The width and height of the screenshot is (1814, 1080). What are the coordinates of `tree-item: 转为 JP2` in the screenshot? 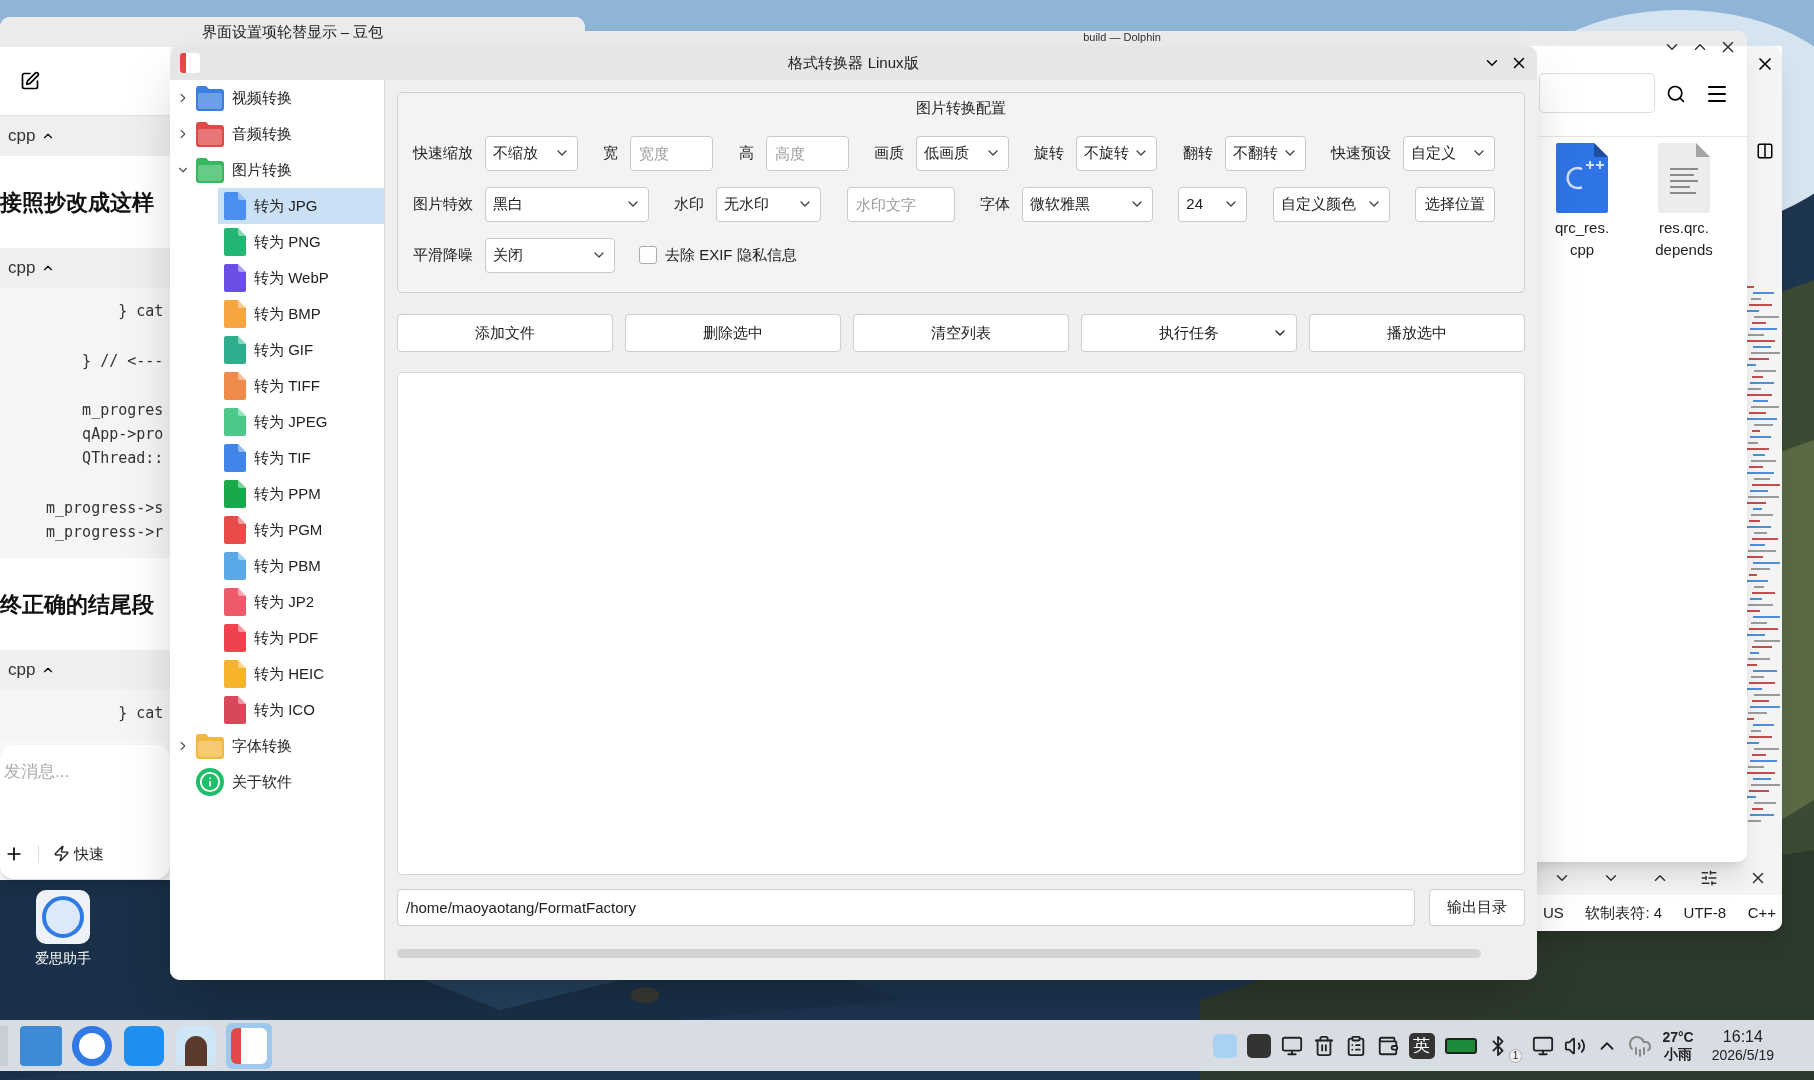 It's located at (301, 602).